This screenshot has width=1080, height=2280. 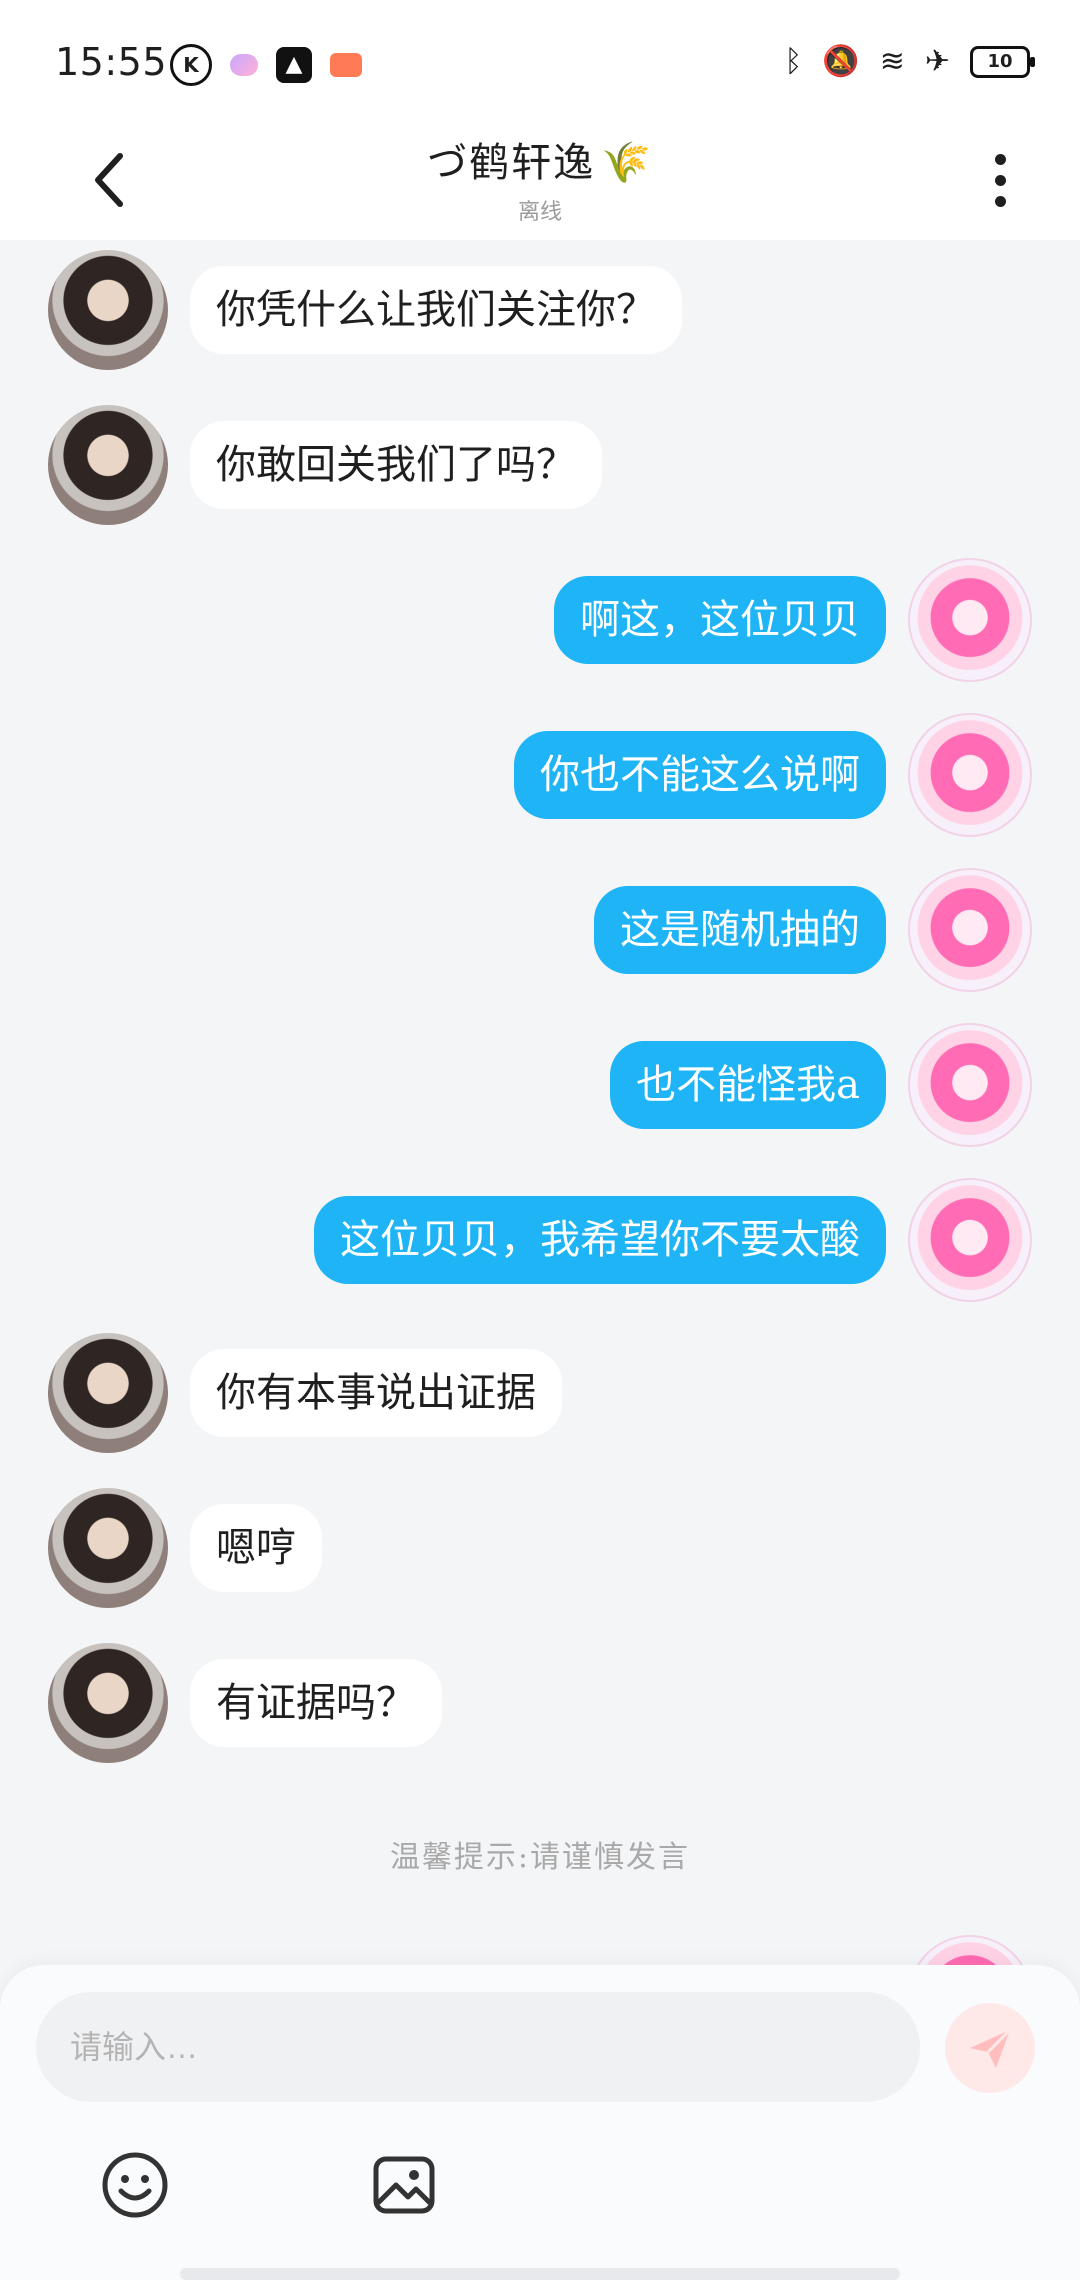 I want to click on message-input-wrapper, so click(x=478, y=2047).